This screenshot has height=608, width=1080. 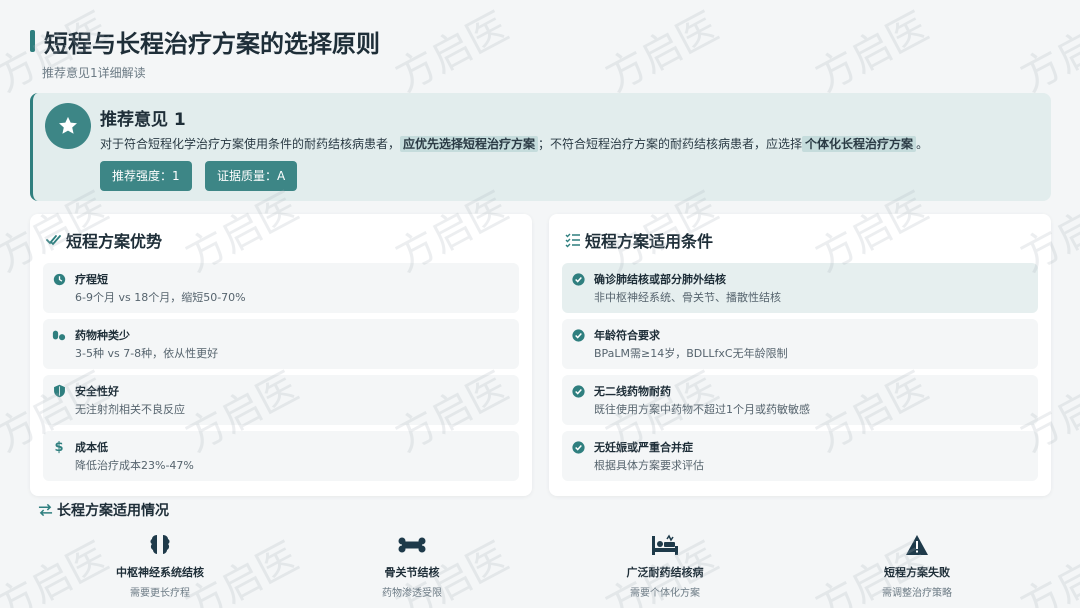 I want to click on clock-icon, so click(x=59, y=279).